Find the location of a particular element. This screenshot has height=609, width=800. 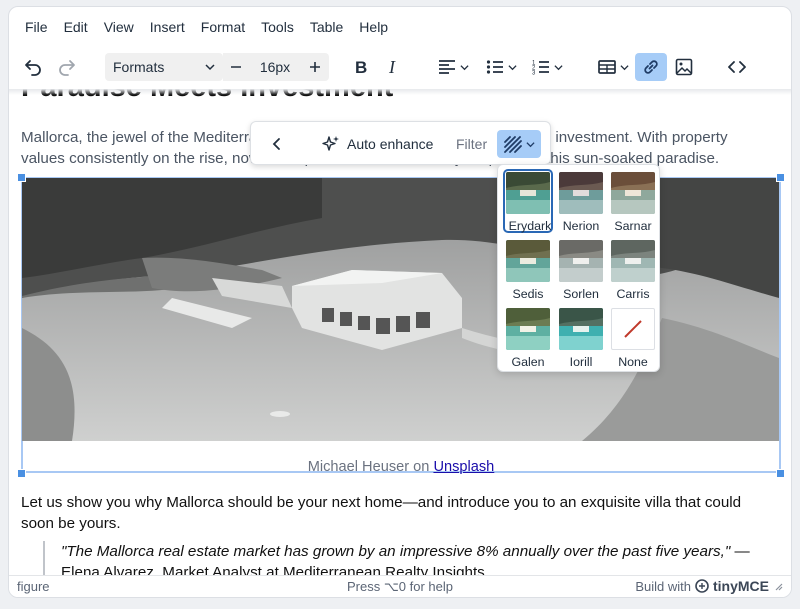

plus-icon is located at coordinates (315, 67).